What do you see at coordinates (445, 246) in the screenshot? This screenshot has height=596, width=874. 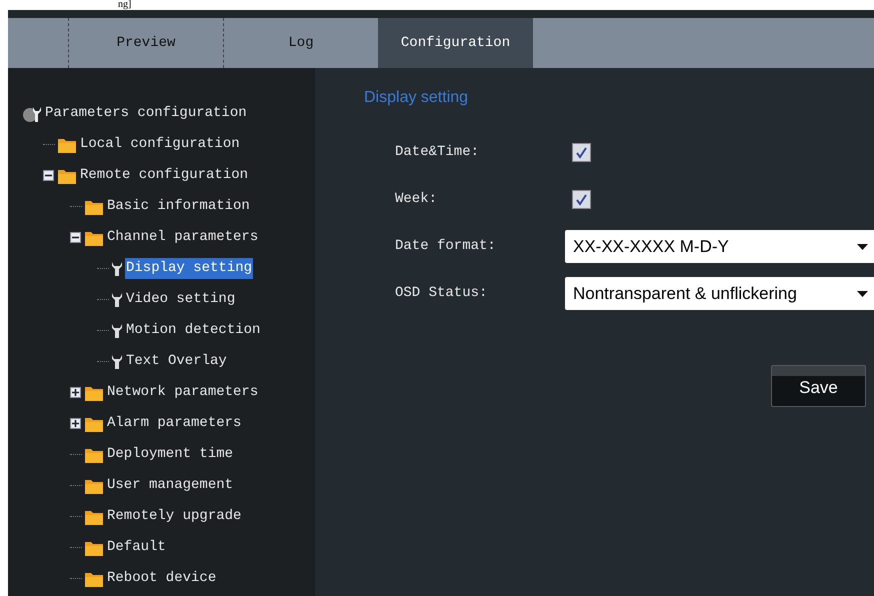 I see `field-label: Date format:` at bounding box center [445, 246].